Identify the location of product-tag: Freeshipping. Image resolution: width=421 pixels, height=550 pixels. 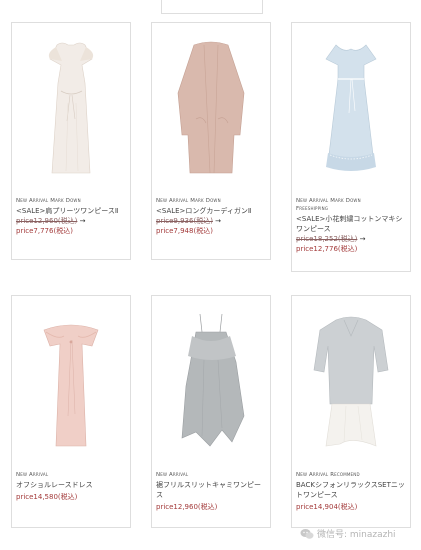
(312, 209).